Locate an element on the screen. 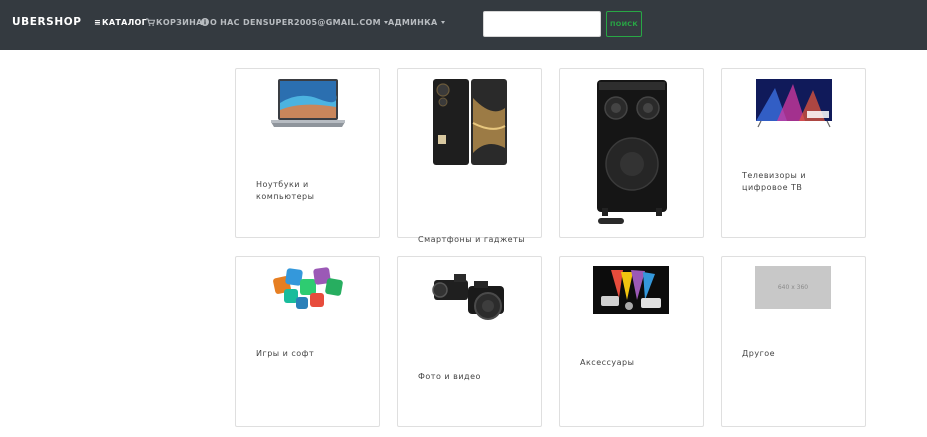 The width and height of the screenshot is (927, 437). cart-icon is located at coordinates (151, 22).